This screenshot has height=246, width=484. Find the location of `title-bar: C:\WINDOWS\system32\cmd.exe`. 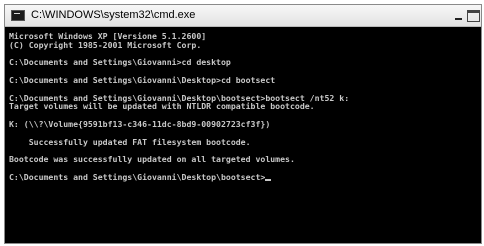

title-bar: C:\WINDOWS\system32\cmd.exe is located at coordinates (243, 16).